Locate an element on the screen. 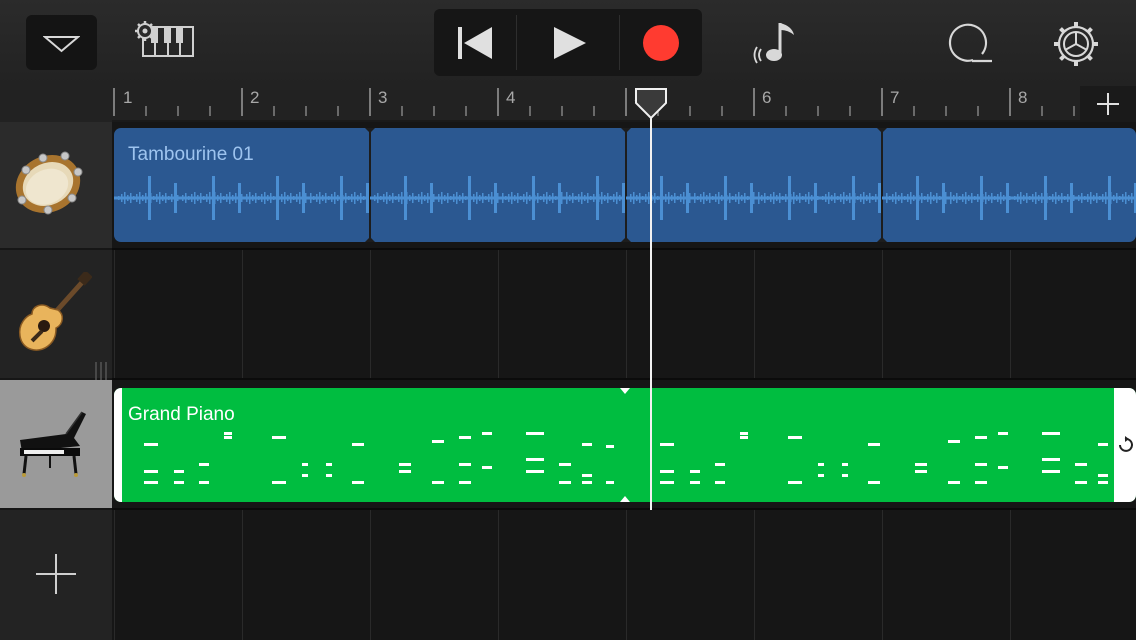 Image resolution: width=1136 pixels, height=640 pixels. instrument-browser-button is located at coordinates (163, 40).